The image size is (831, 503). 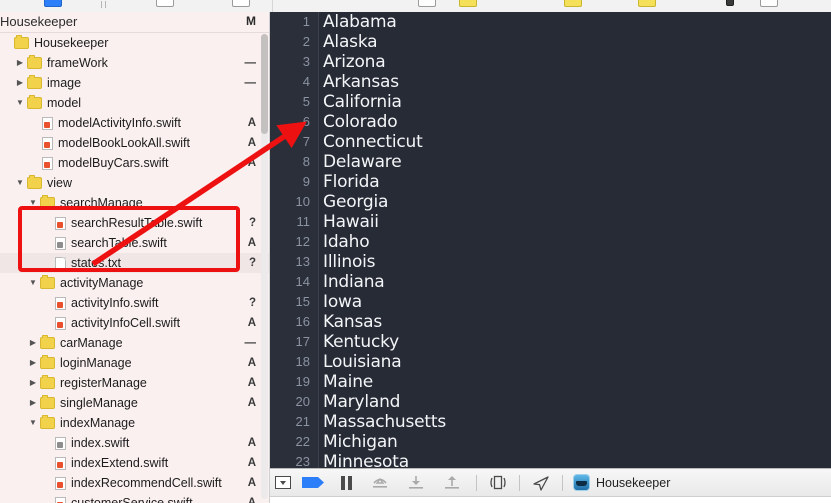 I want to click on navigator-item-indexrecommendcell-swift: indexRecommendCell.swift A, so click(x=135, y=483).